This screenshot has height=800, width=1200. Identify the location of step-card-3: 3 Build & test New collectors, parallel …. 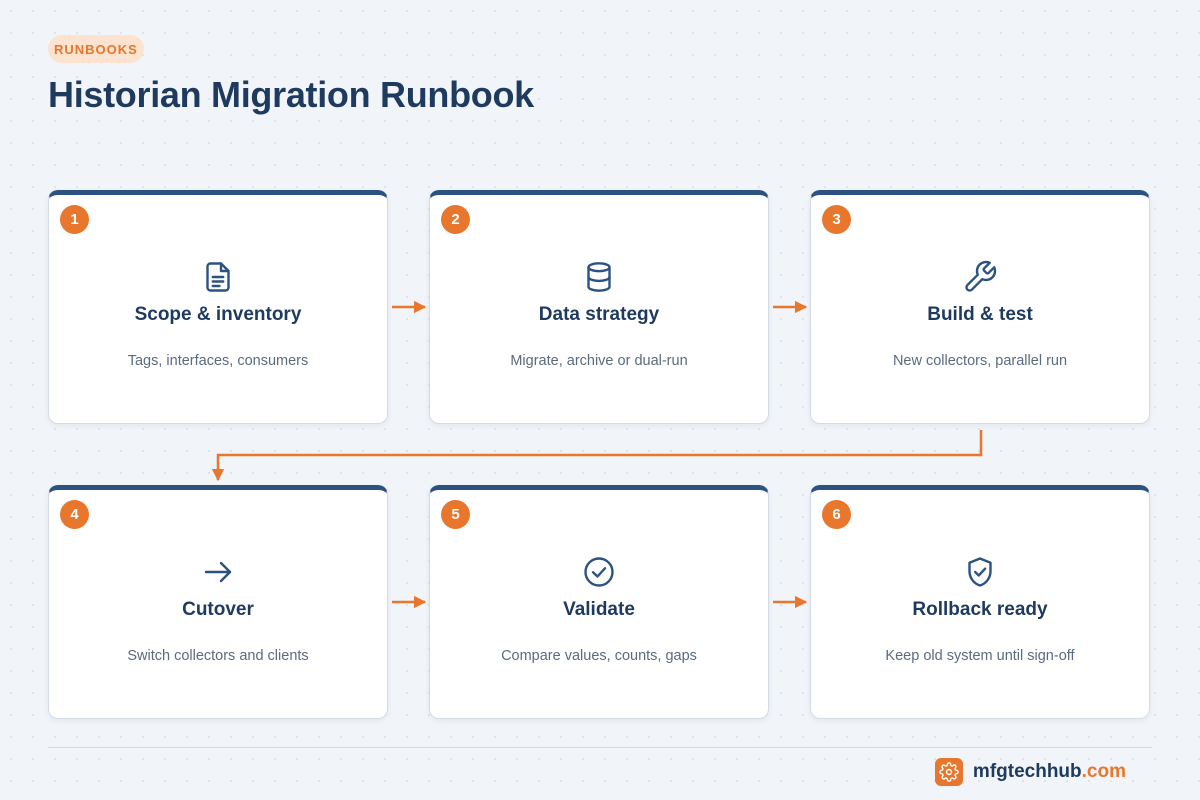
(980, 307).